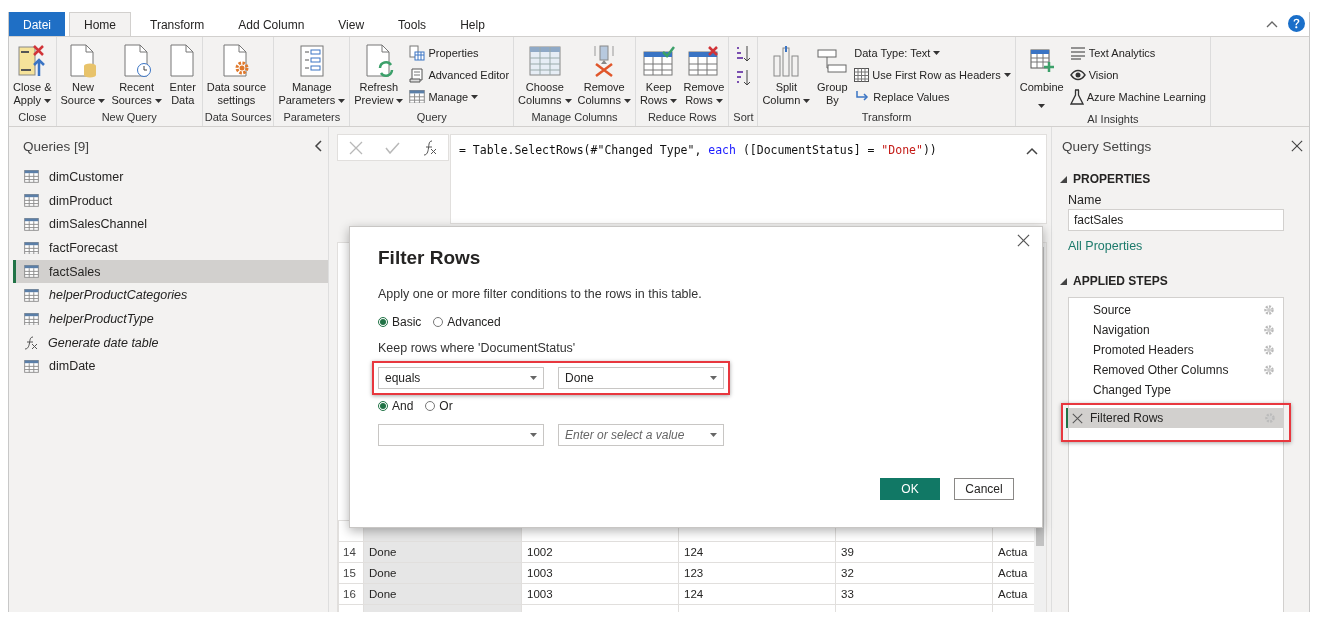 The height and width of the screenshot is (627, 1323). I want to click on step-item: Filtered Rows, so click(1175, 418).